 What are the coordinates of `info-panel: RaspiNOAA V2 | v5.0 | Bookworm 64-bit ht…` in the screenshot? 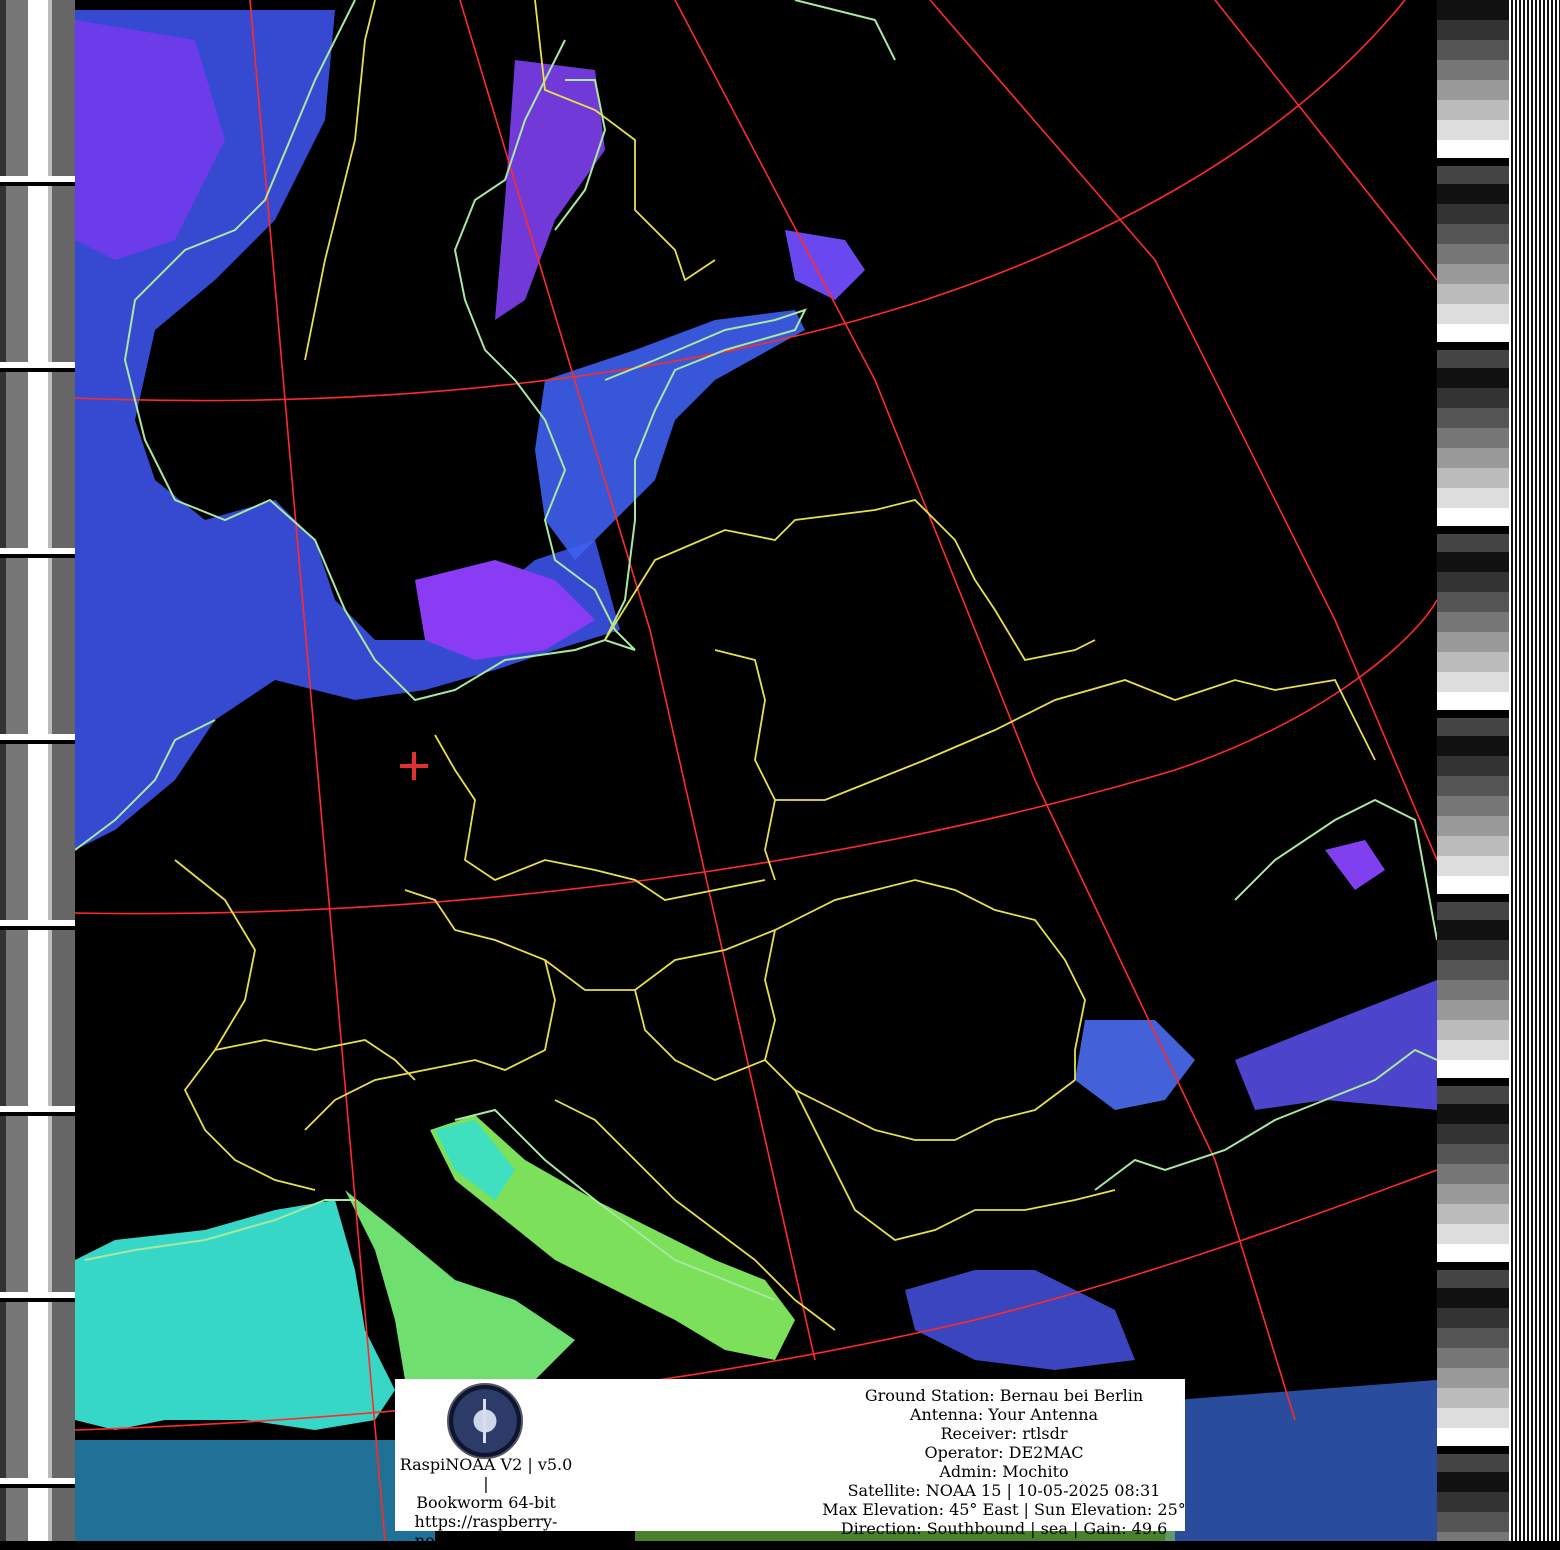 It's located at (790, 1464).